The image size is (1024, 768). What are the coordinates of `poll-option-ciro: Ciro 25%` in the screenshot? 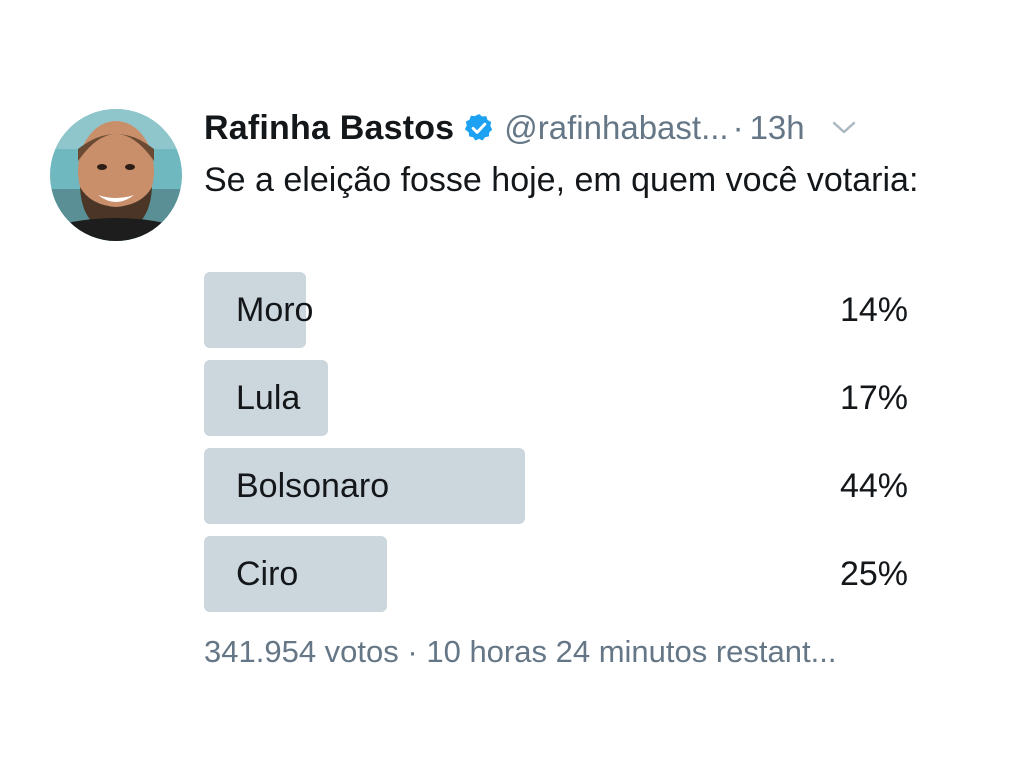 It's located at (556, 574).